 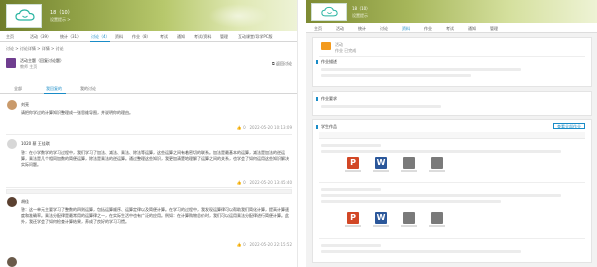 What do you see at coordinates (25, 105) in the screenshot?
I see `post-author: 刘亮` at bounding box center [25, 105].